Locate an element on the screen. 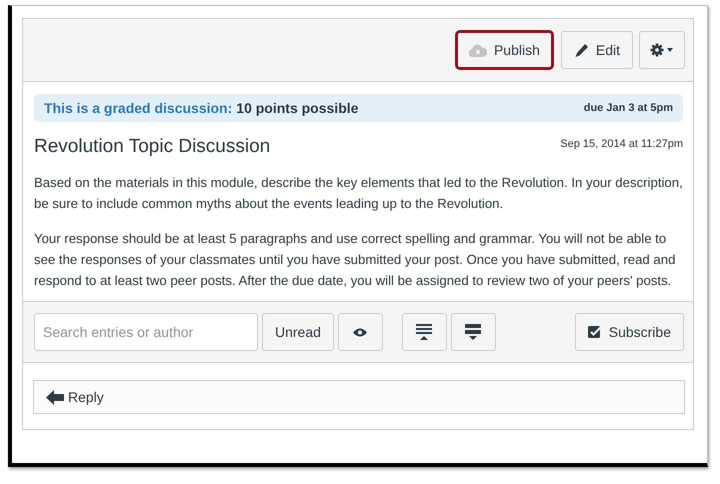 This screenshot has height=484, width=720. settings-button is located at coordinates (662, 50).